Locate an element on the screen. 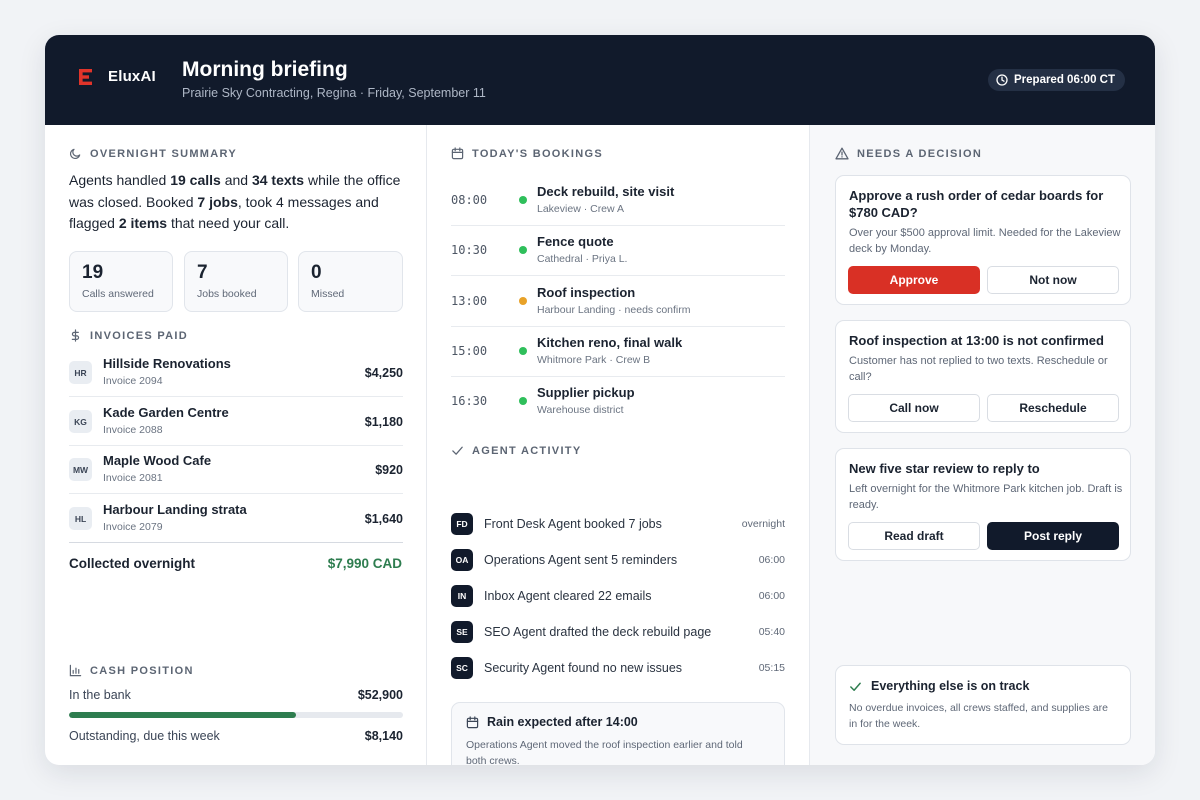 The width and height of the screenshot is (1200, 800). booking-detail: Cathedral · Priya L. is located at coordinates (582, 259).